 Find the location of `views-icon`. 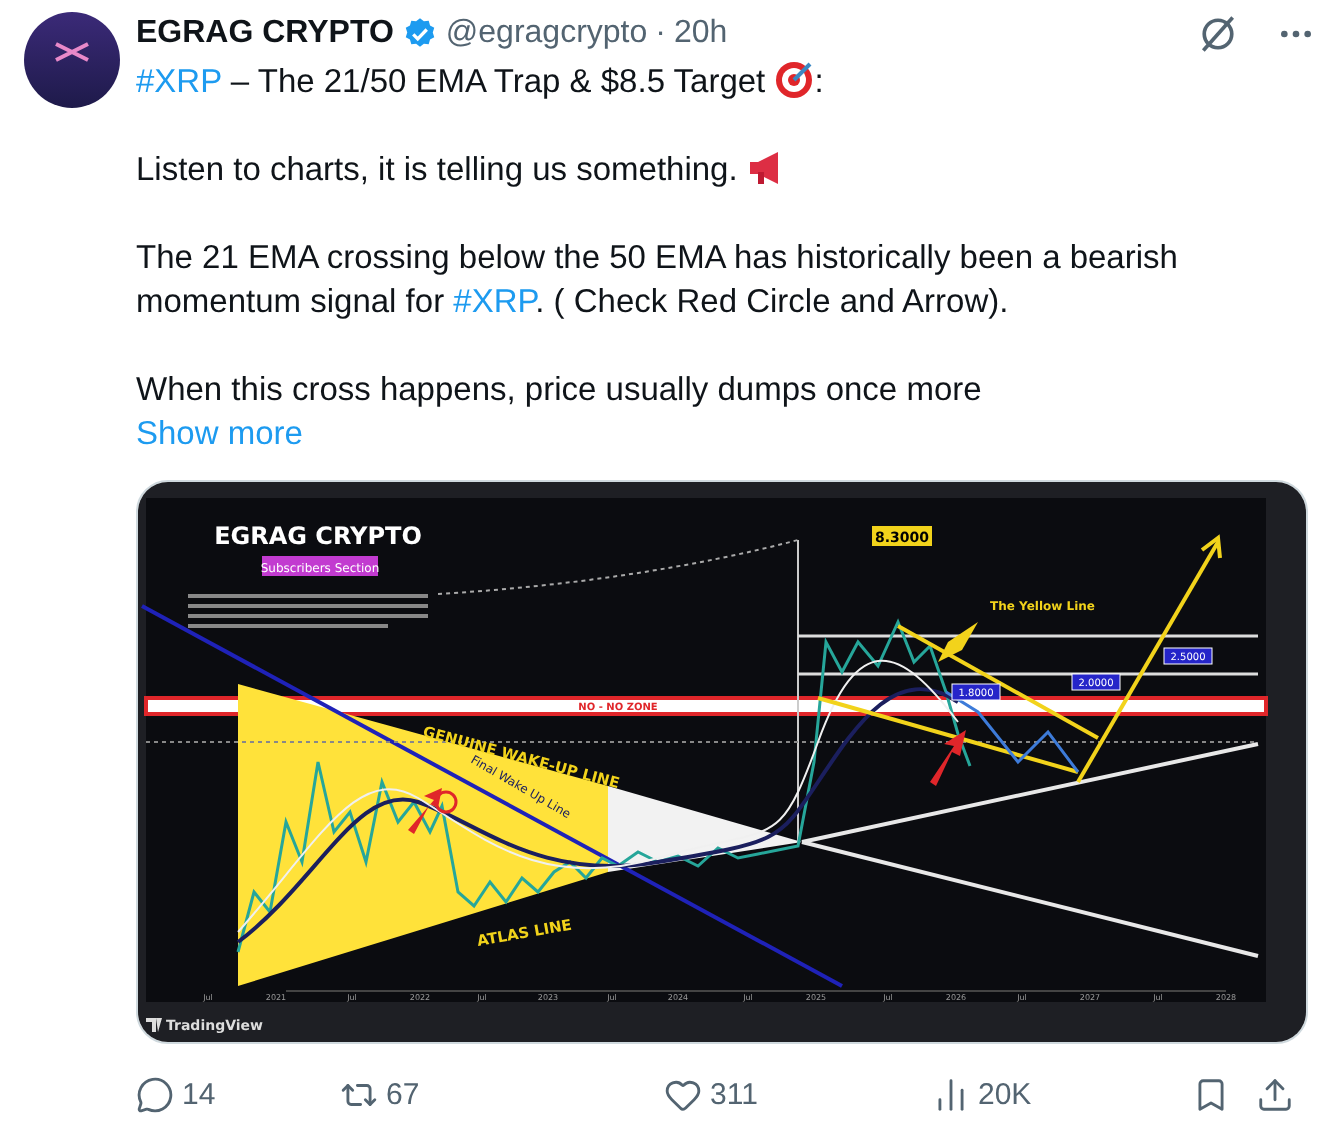

views-icon is located at coordinates (951, 1094).